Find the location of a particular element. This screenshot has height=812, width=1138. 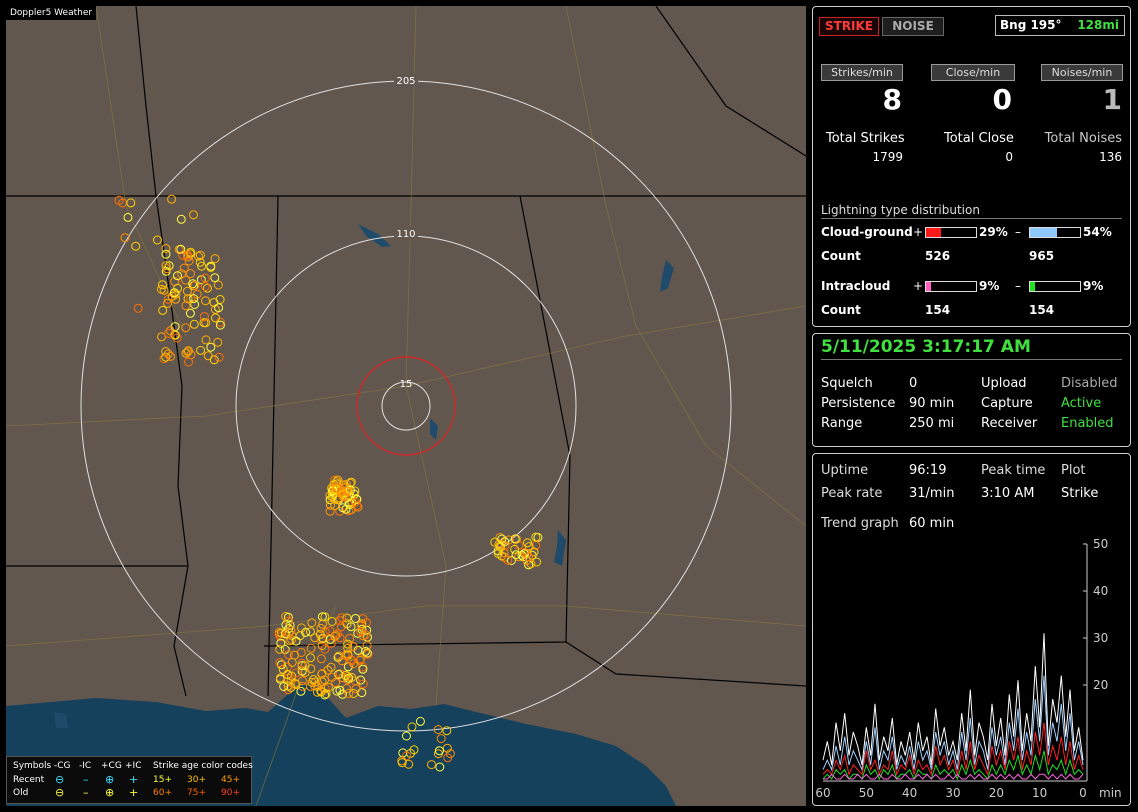

ic-minus-sign: – is located at coordinates (1018, 286).